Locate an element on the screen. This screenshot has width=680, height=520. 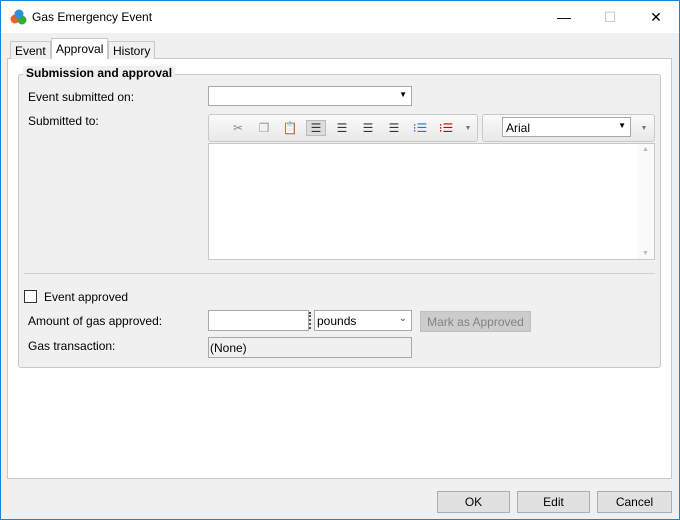
submitted-on-label: Event submitted on: is located at coordinates (81, 97).